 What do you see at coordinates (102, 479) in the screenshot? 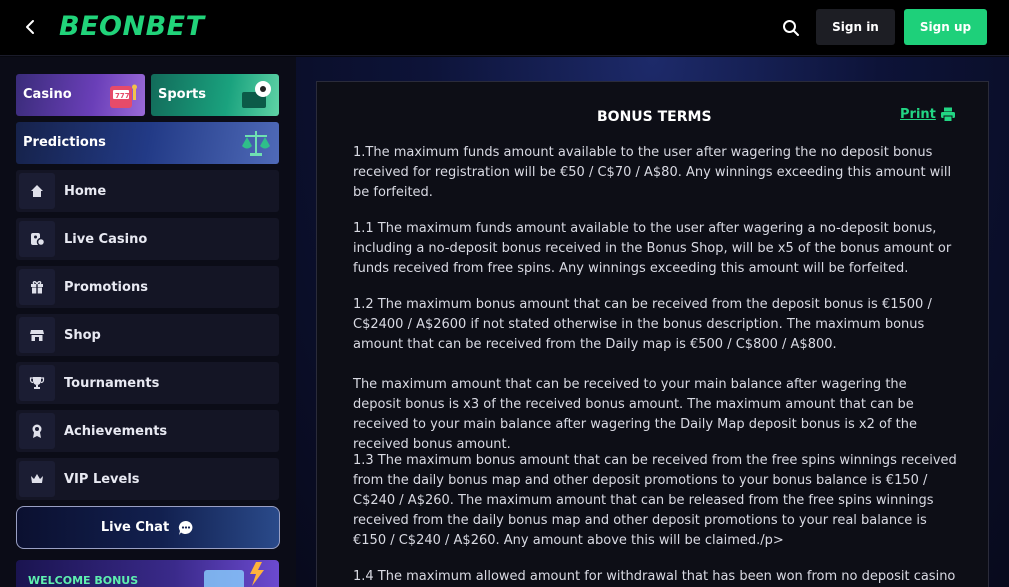
I see `sidebar-item-label: VIP Levels` at bounding box center [102, 479].